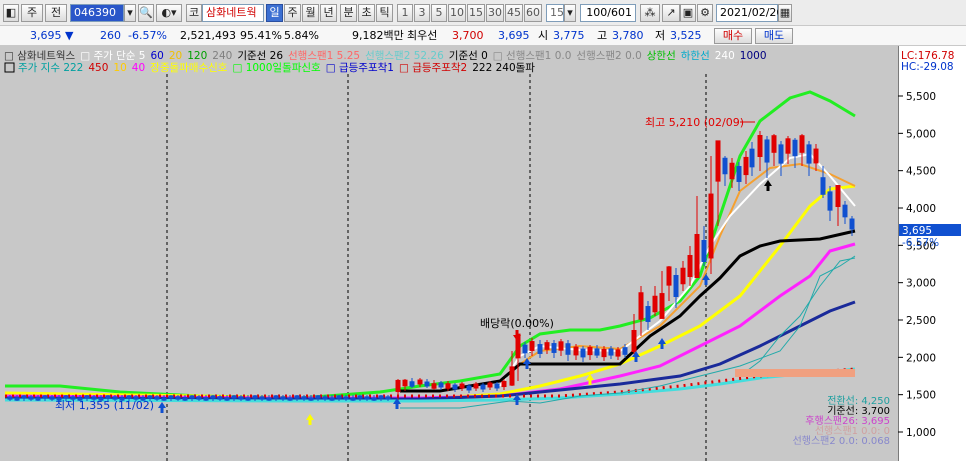 The image size is (966, 461). What do you see at coordinates (753, 56) in the screenshot?
I see `legend-entry: 1000` at bounding box center [753, 56].